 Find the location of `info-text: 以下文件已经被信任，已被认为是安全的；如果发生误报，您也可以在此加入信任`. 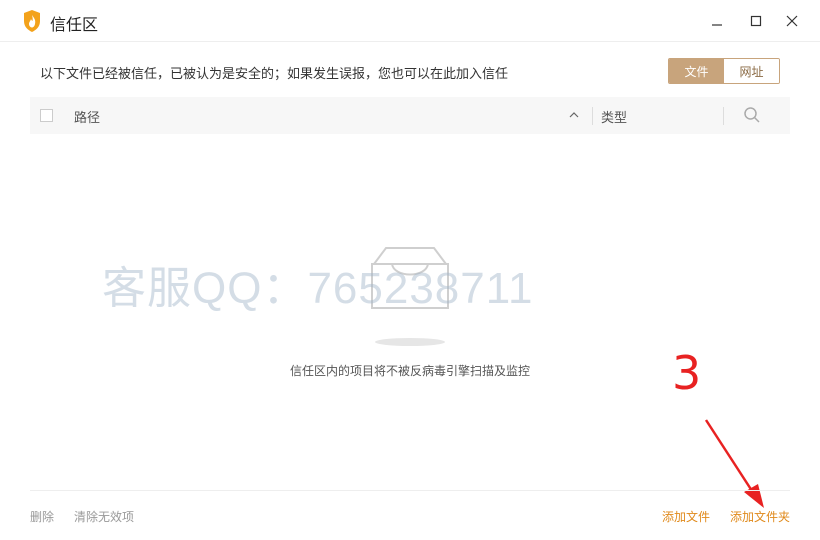

info-text: 以下文件已经被信任，已被认为是安全的；如果发生误报，您也可以在此加入信任 is located at coordinates (274, 74).